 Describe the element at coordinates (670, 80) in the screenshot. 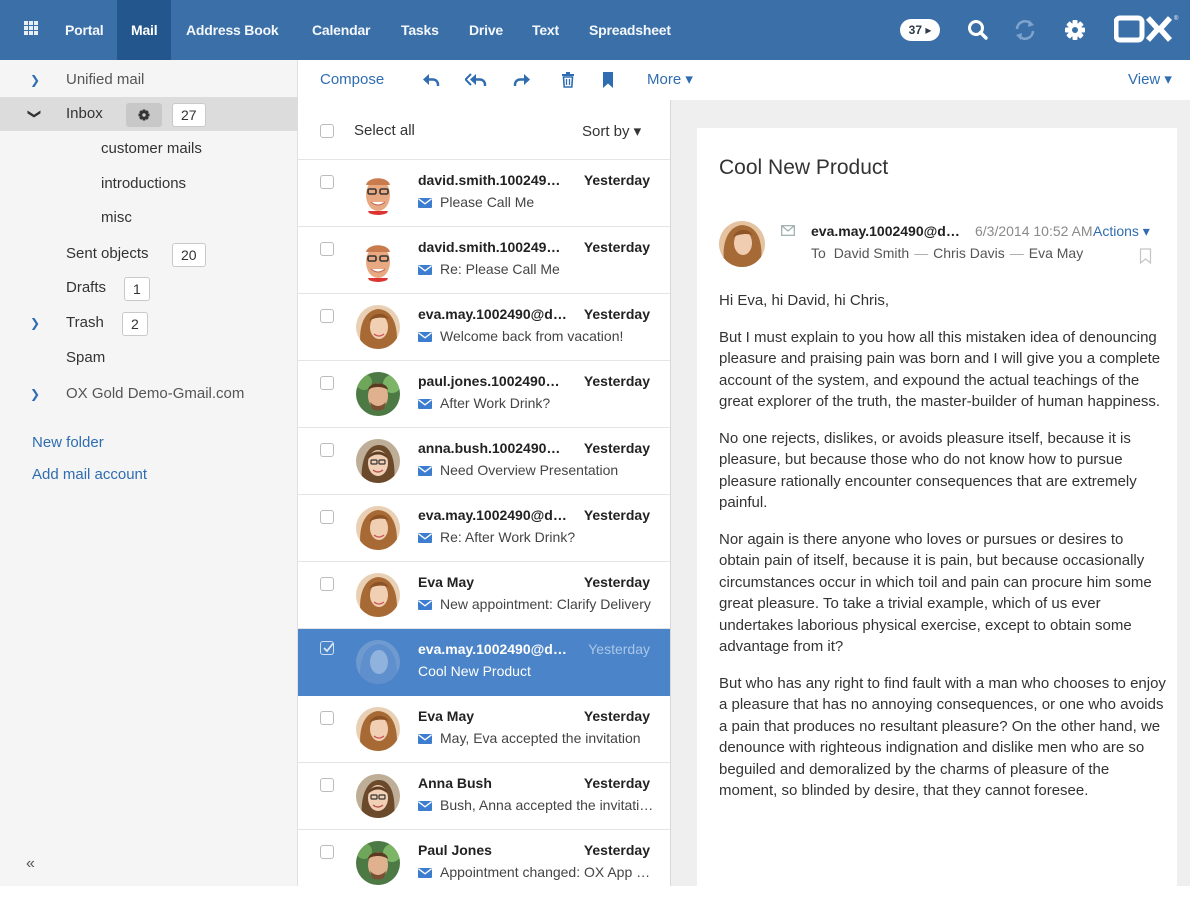

I see `more-actions-dropdown: More ▾` at that location.